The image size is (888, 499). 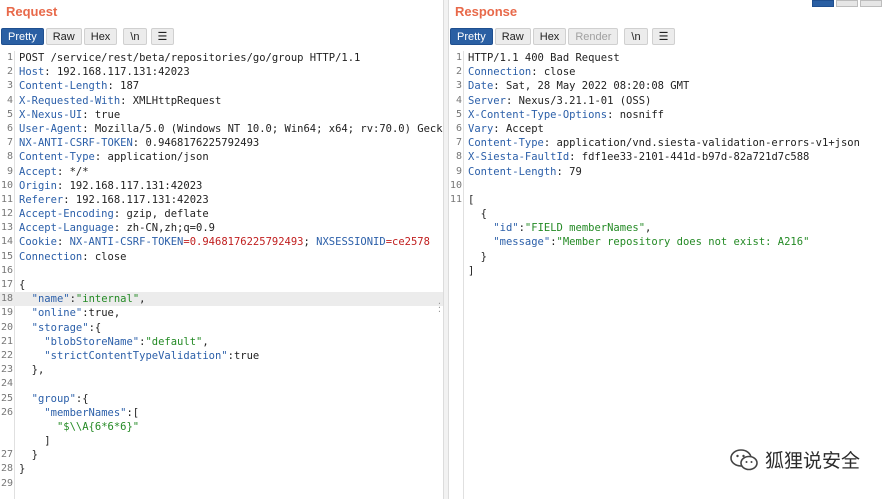 What do you see at coordinates (114, 214) in the screenshot?
I see `line-content: Accept-Encoding: gzip, deflate` at bounding box center [114, 214].